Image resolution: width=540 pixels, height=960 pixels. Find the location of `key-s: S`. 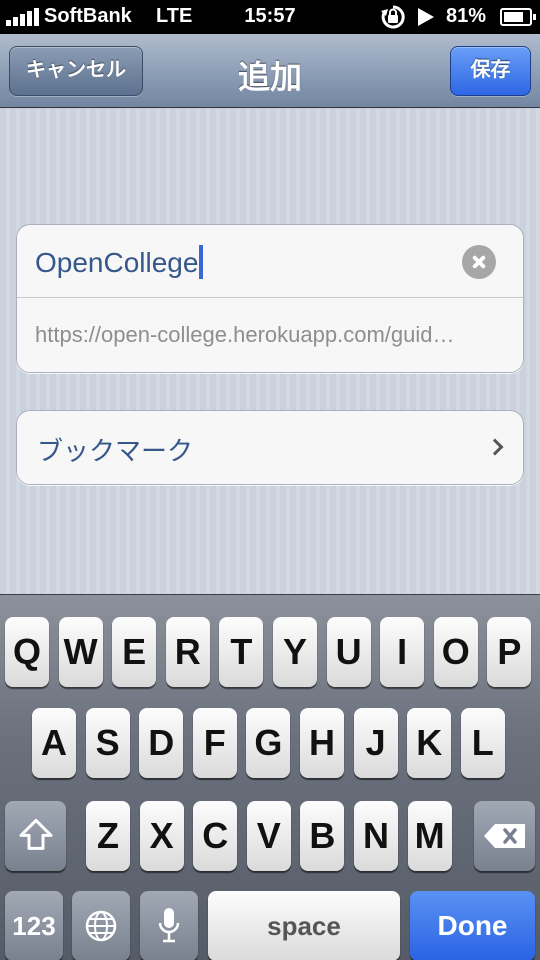

key-s: S is located at coordinates (107, 743).